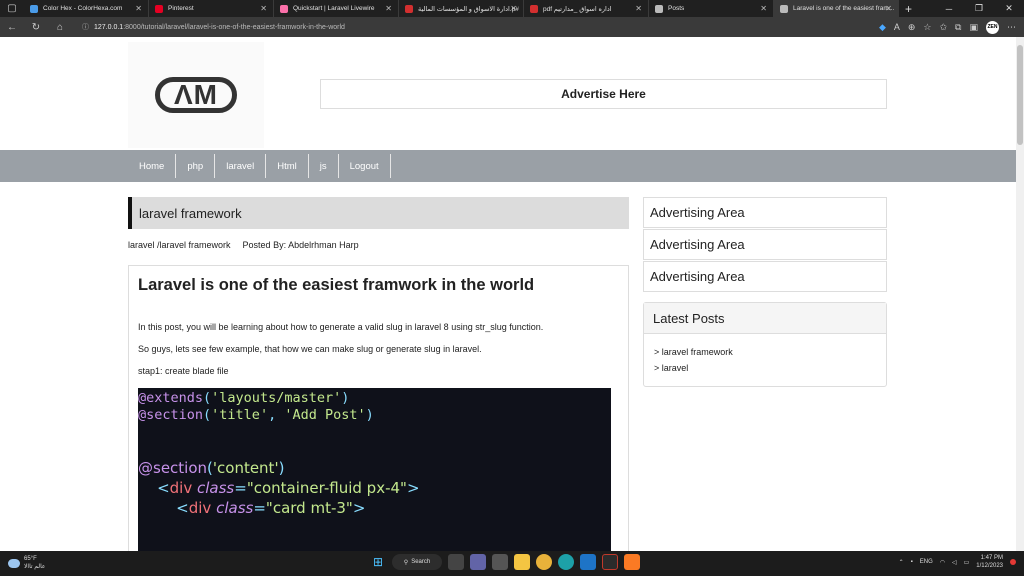  I want to click on pinterest-favicon-icon, so click(159, 8).